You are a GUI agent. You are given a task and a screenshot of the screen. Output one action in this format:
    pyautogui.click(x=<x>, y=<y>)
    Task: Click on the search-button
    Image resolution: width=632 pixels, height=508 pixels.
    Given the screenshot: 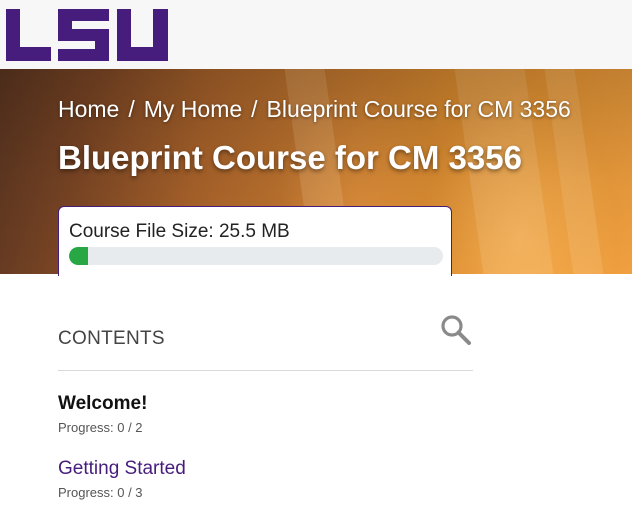 What is the action you would take?
    pyautogui.click(x=456, y=329)
    